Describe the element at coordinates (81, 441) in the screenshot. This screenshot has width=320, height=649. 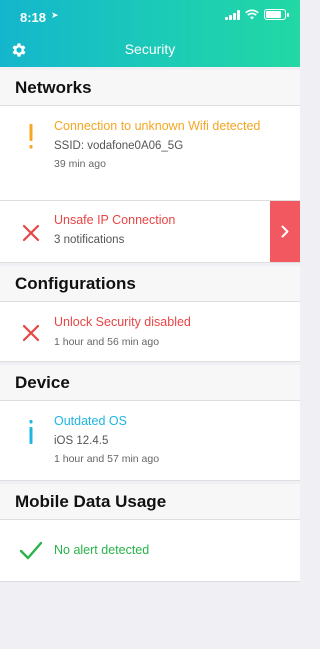
I see `alert-version: iOS 12.4.5` at that location.